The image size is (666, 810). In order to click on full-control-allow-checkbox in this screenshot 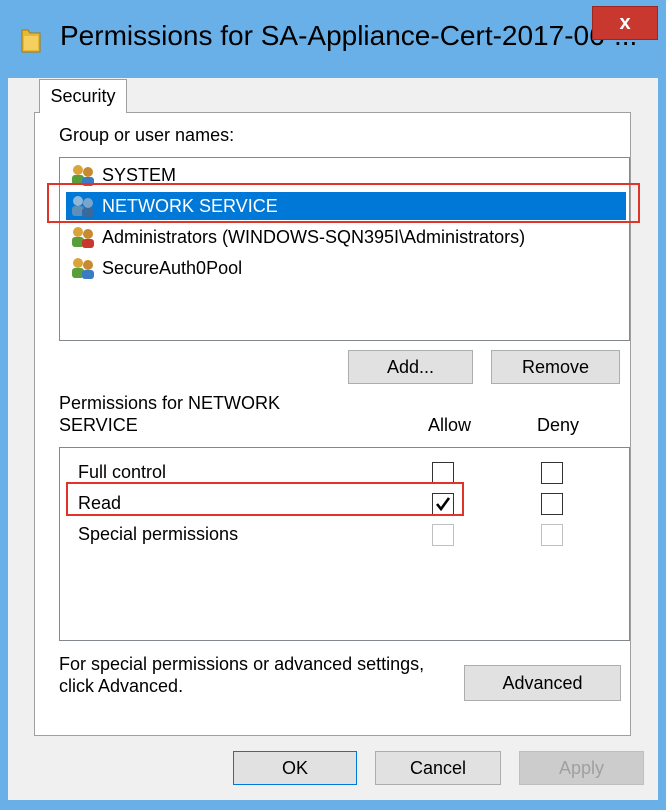, I will do `click(443, 473)`.